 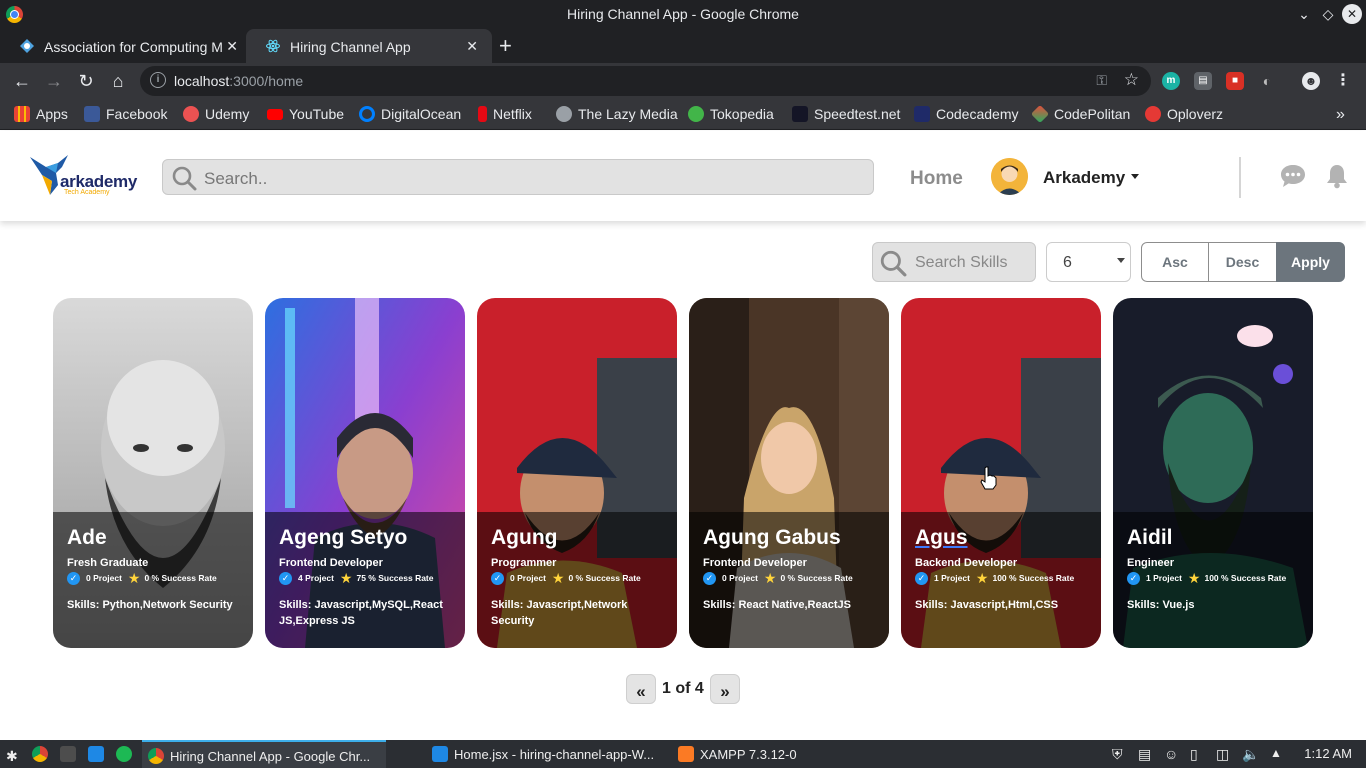 What do you see at coordinates (350, 47) in the screenshot?
I see `tab-label: Hiring Channel App` at bounding box center [350, 47].